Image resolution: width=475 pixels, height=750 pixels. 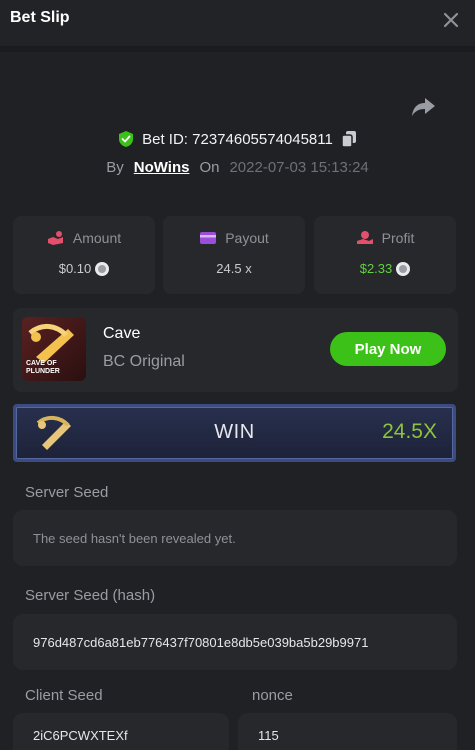 I want to click on bet-id-row: Bet ID: 7237460557404581​1, so click(x=237, y=139).